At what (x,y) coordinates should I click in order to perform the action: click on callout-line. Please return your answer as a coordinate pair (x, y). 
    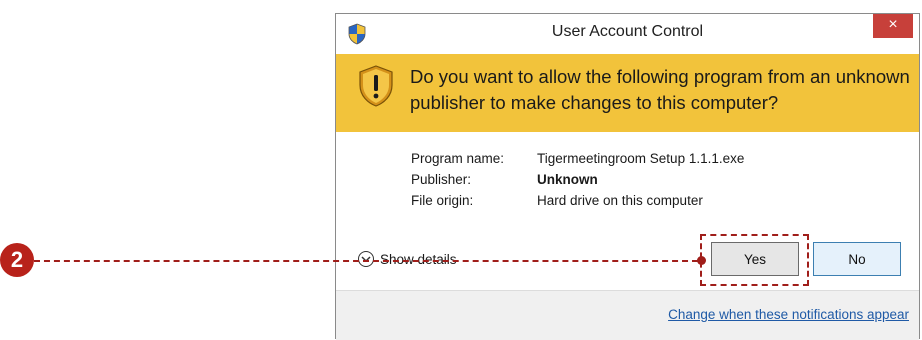
    Looking at the image, I should click on (366, 261).